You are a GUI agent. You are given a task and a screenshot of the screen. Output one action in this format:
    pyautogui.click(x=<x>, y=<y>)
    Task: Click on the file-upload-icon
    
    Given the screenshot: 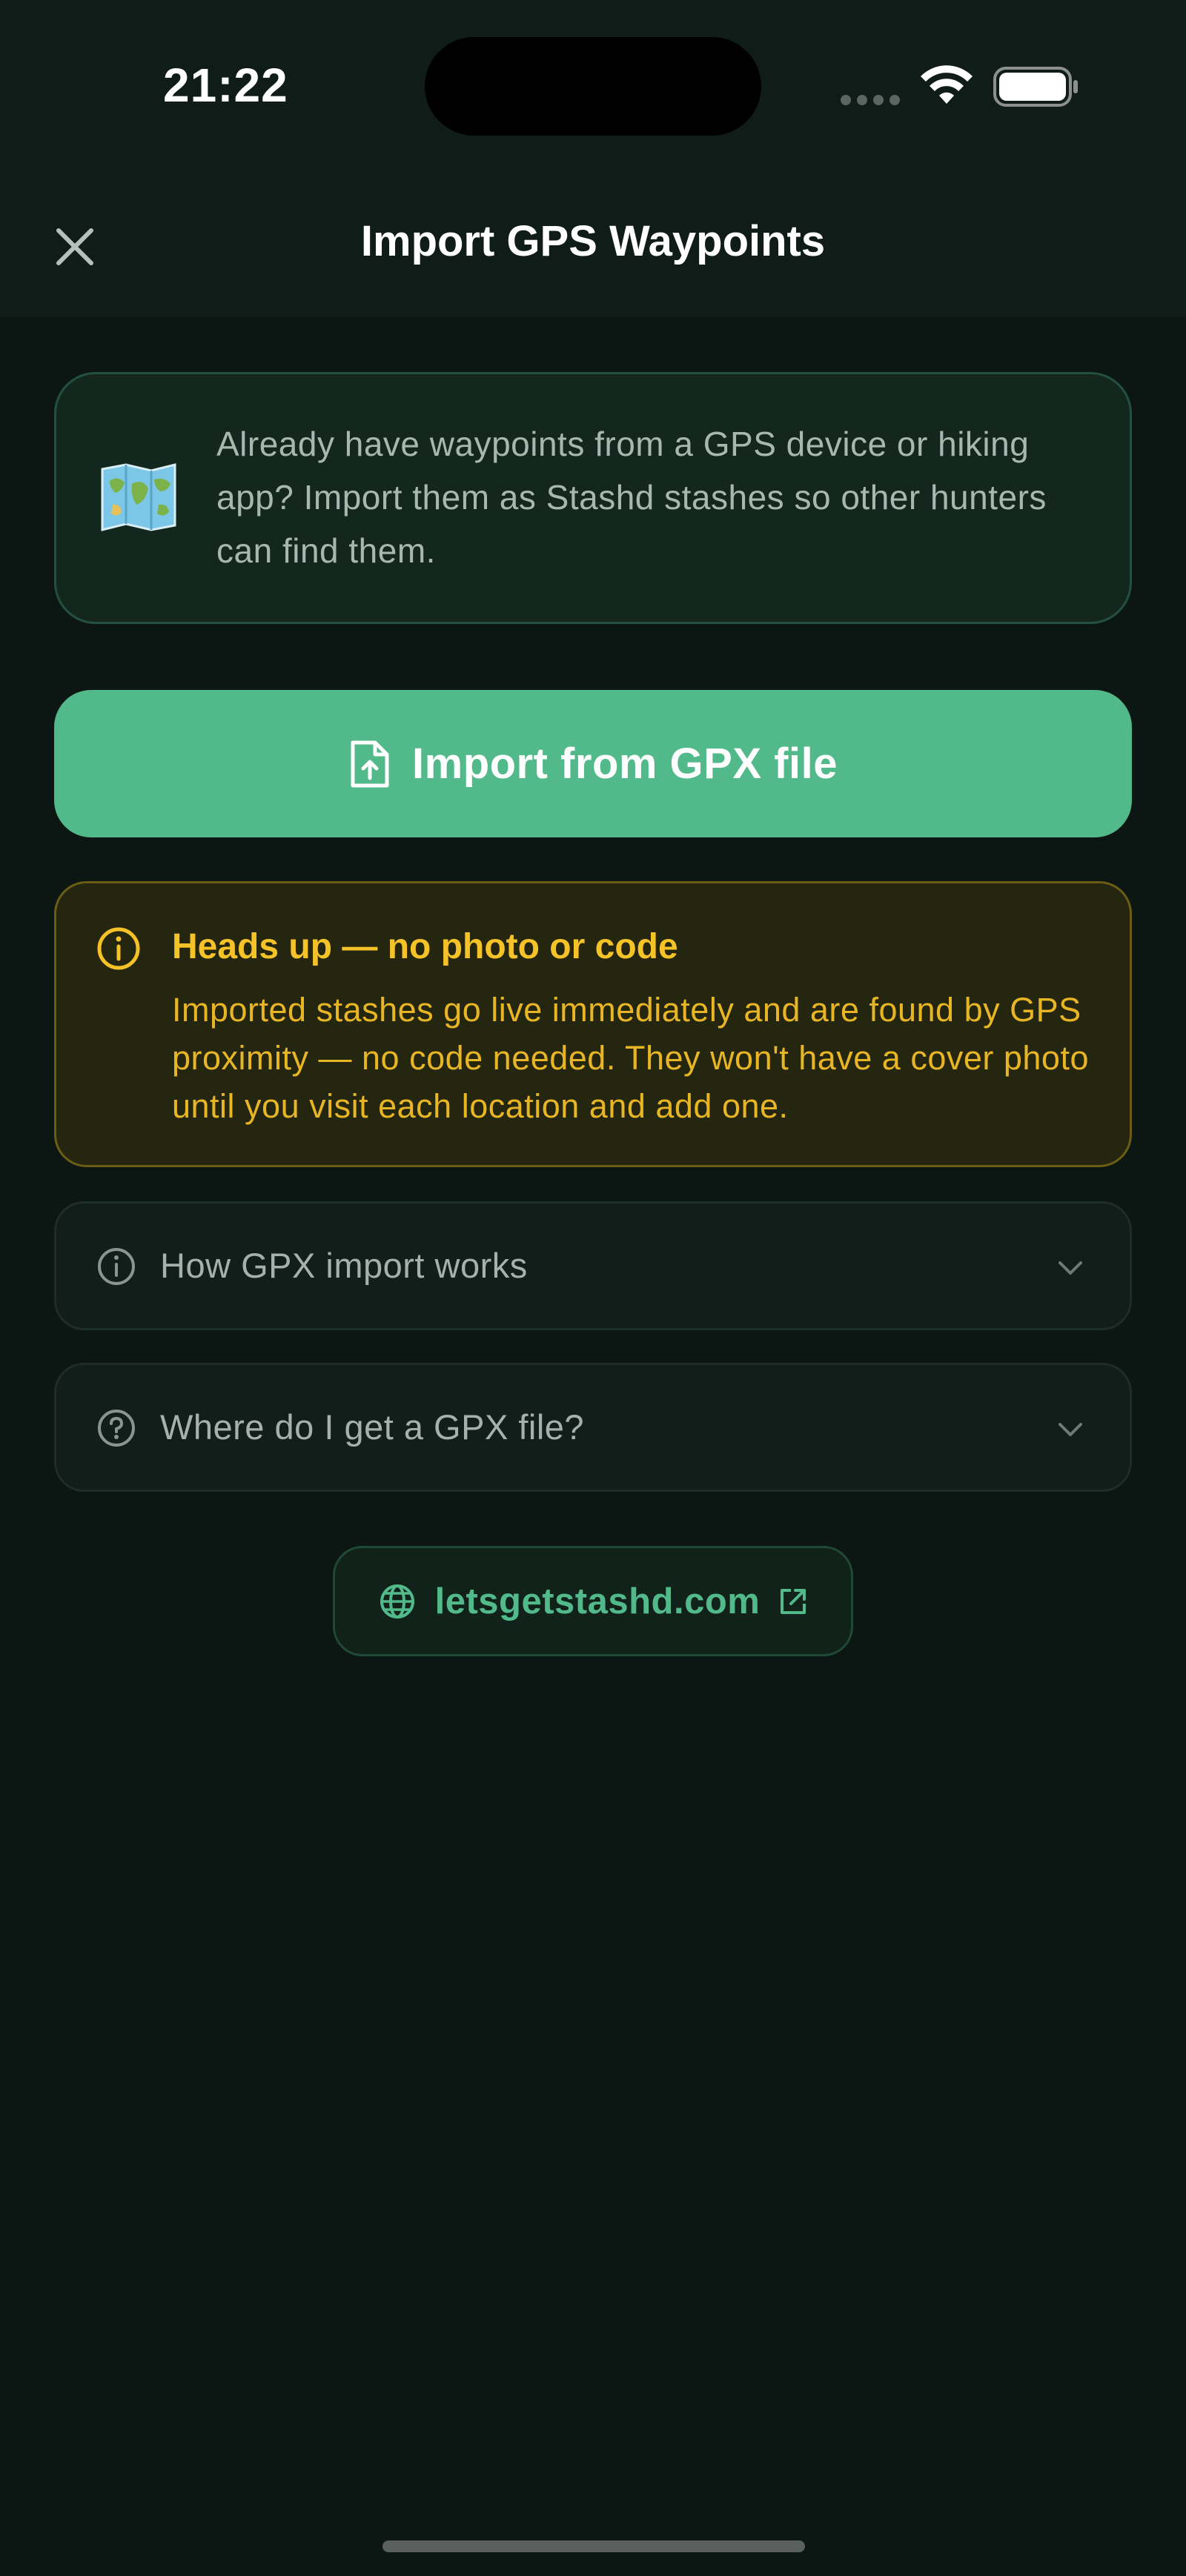 What is the action you would take?
    pyautogui.click(x=370, y=763)
    